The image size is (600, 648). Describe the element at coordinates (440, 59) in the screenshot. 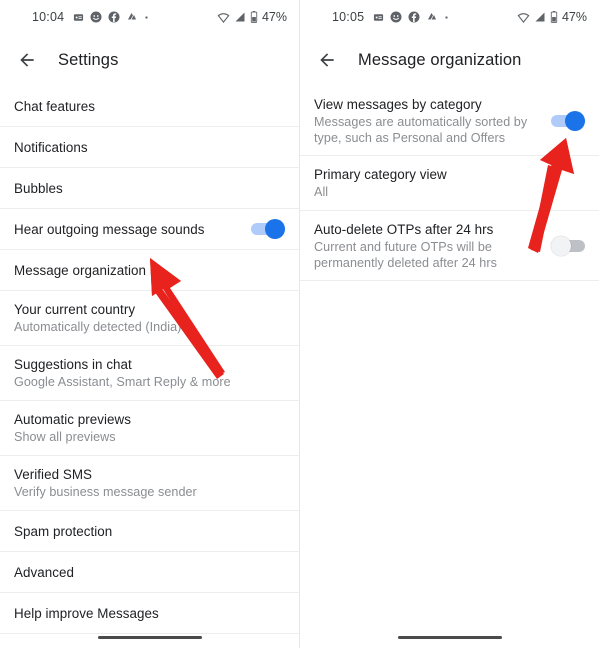

I see `page-title: Message organization` at that location.